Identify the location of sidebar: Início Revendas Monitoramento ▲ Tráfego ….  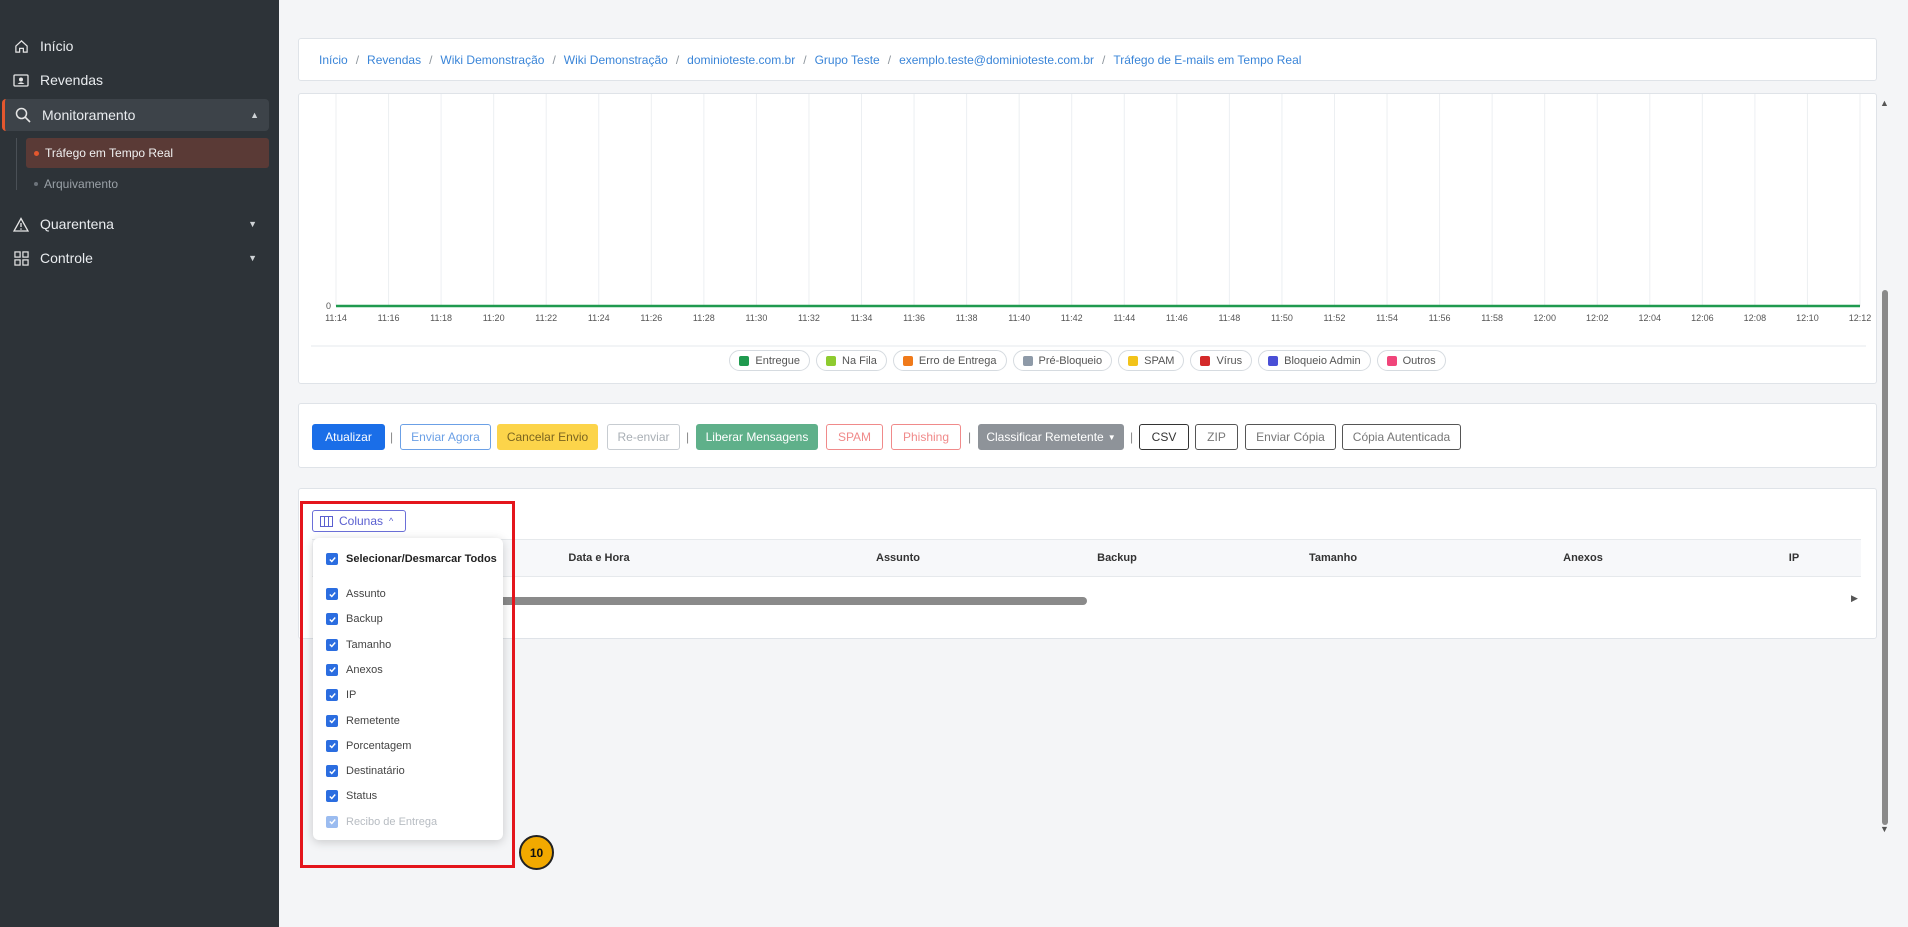
(139, 463).